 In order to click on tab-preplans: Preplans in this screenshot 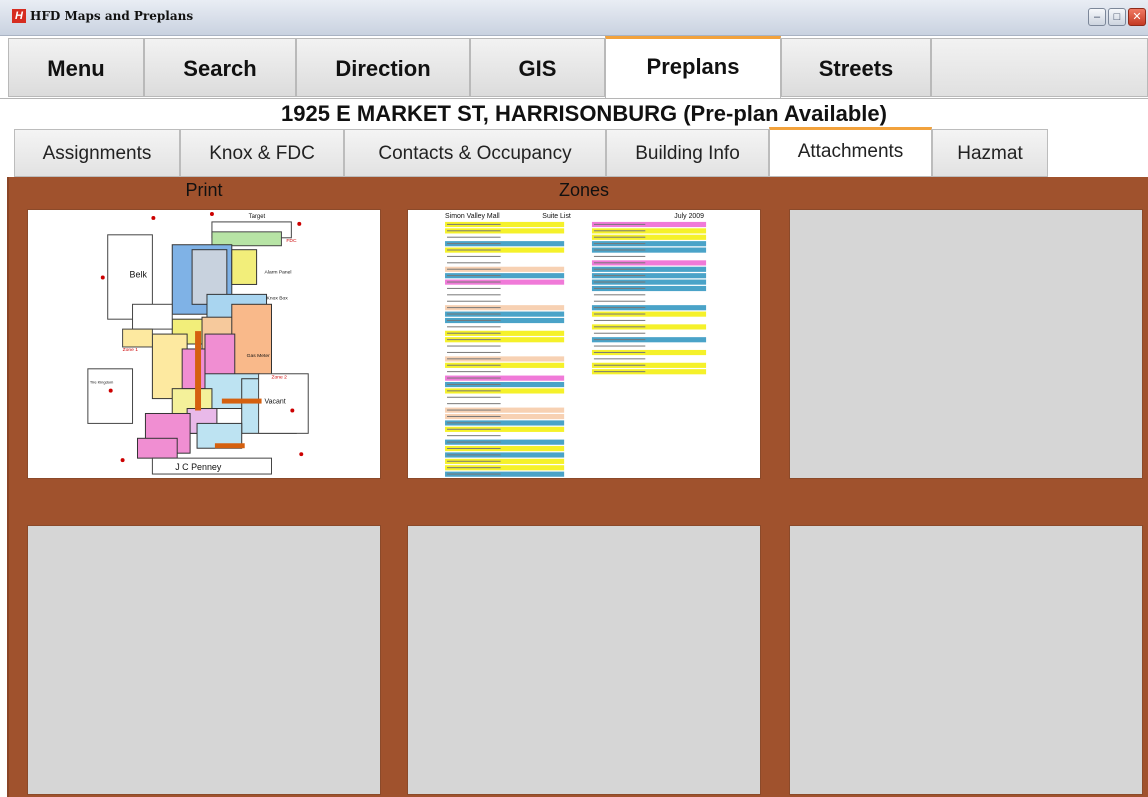, I will do `click(693, 67)`.